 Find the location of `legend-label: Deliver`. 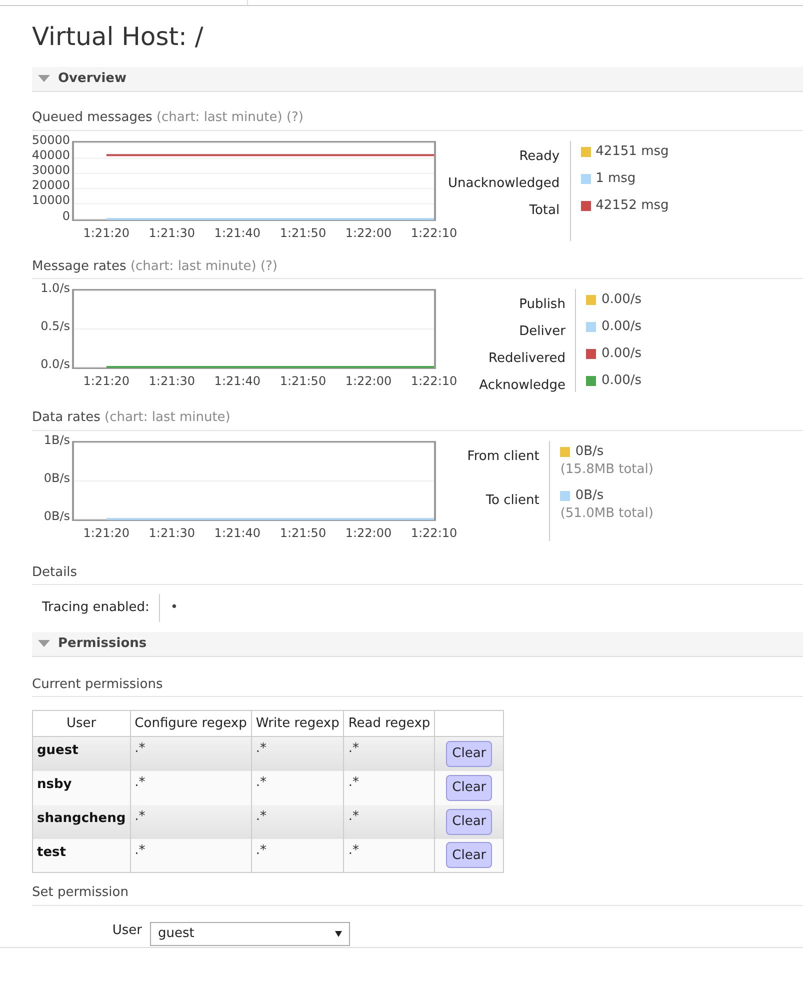

legend-label: Deliver is located at coordinates (542, 331).